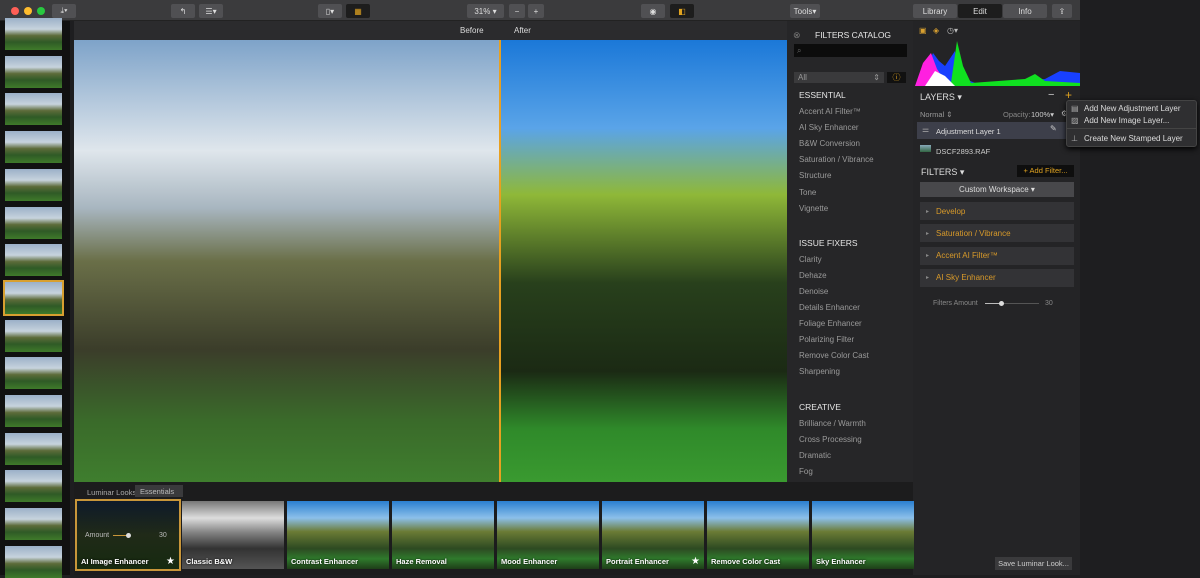  I want to click on filmstrip-icon: ▦, so click(358, 11).